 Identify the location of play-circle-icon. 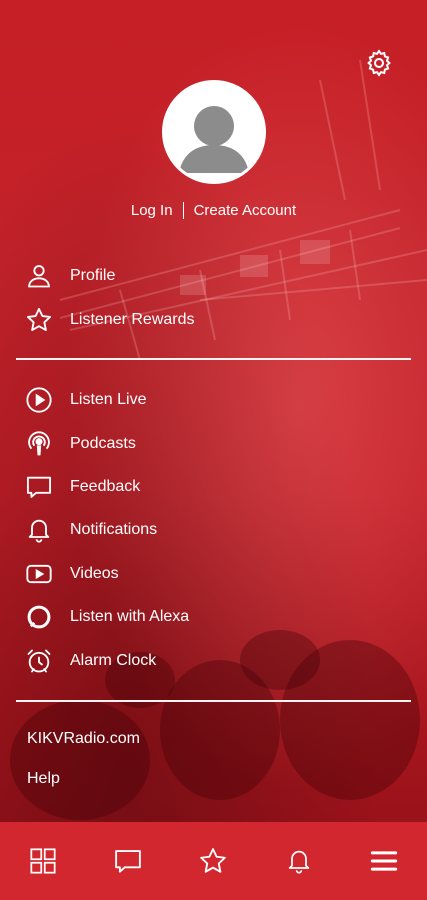
(39, 400).